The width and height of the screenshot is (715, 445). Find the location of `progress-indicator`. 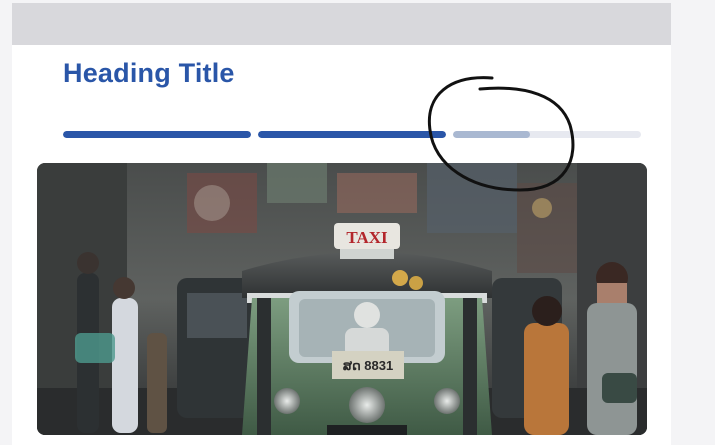

progress-indicator is located at coordinates (352, 135).